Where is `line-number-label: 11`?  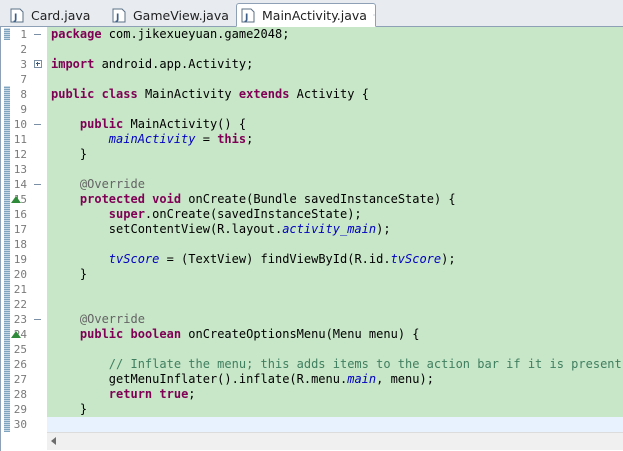 line-number-label: 11 is located at coordinates (20, 139).